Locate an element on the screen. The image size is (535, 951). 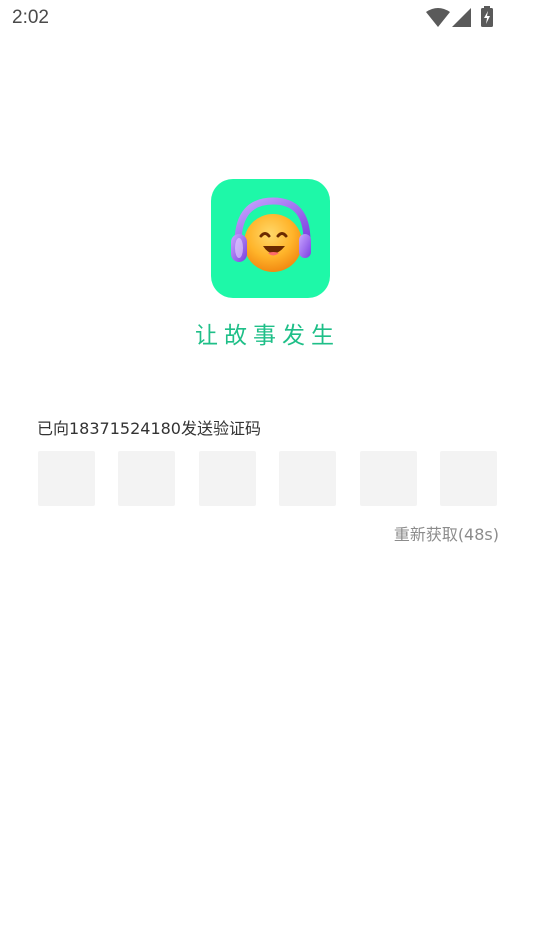
battery-charging-icon is located at coordinates (487, 16).